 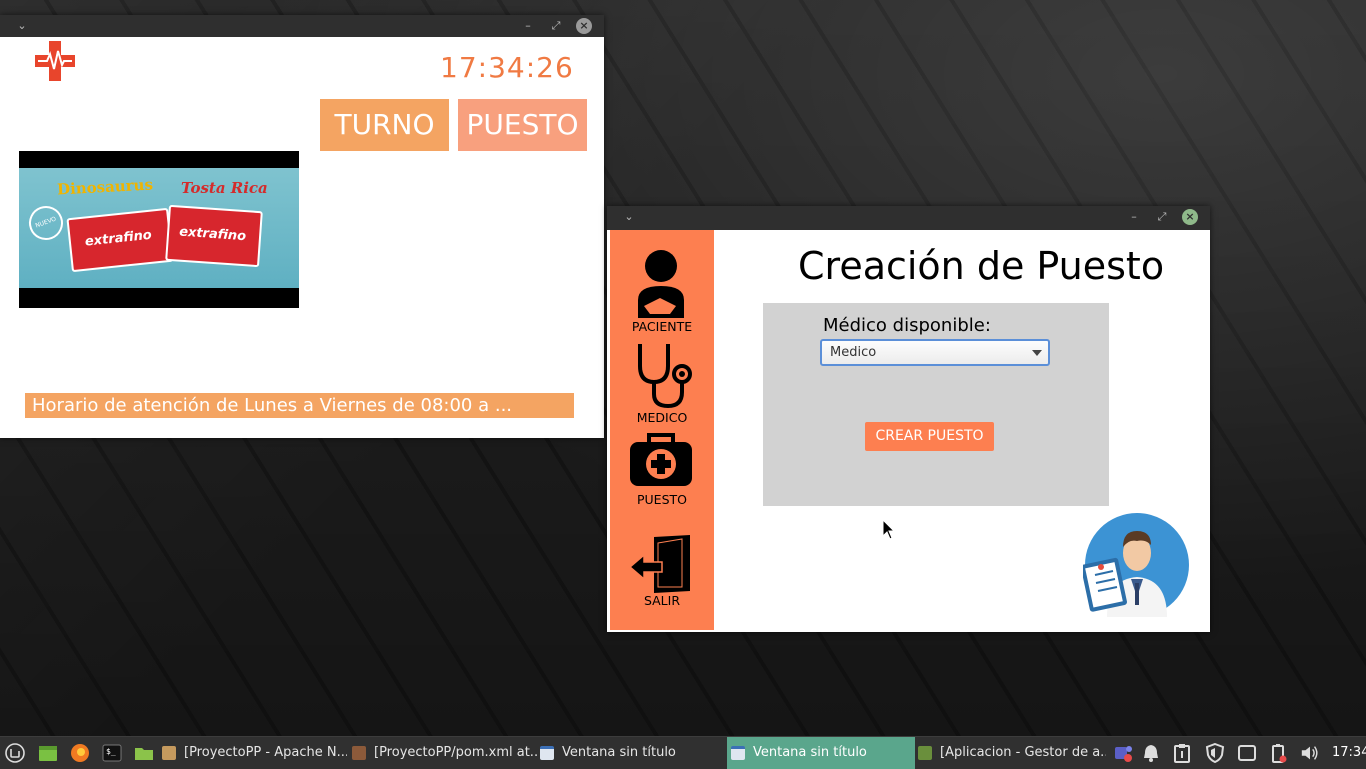 I want to click on task-ventana-2: Ventana sin título, so click(x=821, y=753).